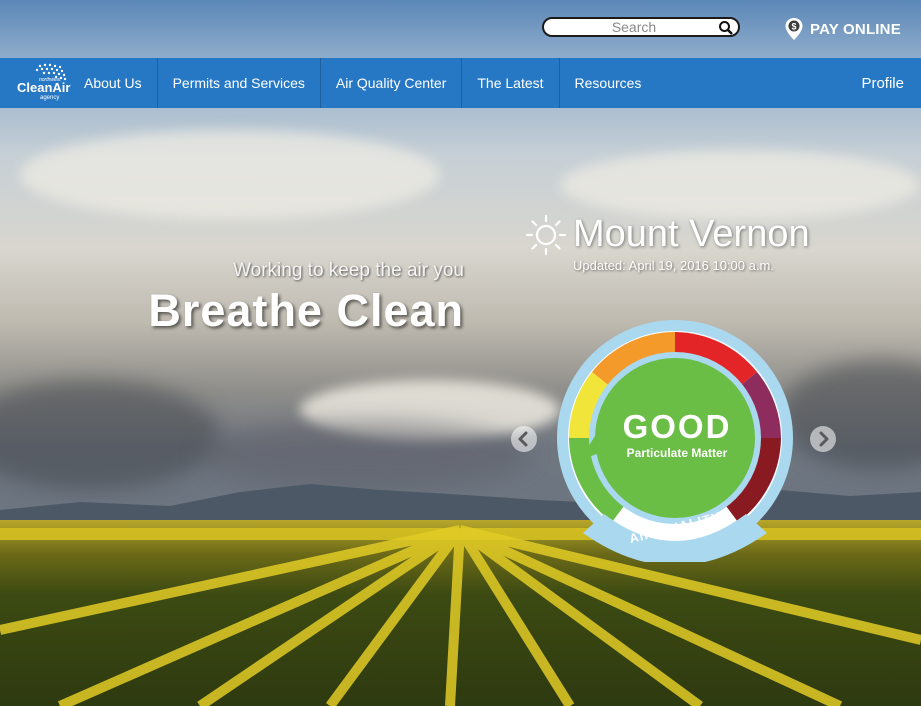  What do you see at coordinates (43, 87) in the screenshot?
I see `logo-line-2: CleanAir` at bounding box center [43, 87].